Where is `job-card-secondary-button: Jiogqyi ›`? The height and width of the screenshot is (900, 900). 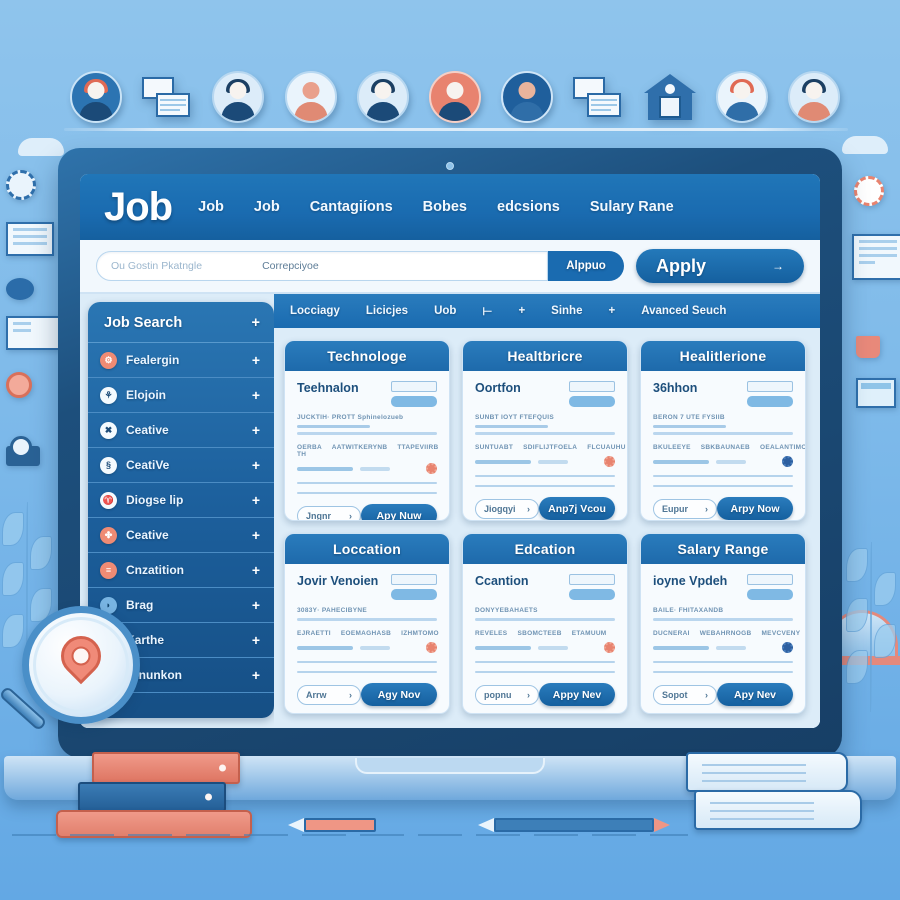
job-card-secondary-button: Jiogqyi › is located at coordinates (507, 508).